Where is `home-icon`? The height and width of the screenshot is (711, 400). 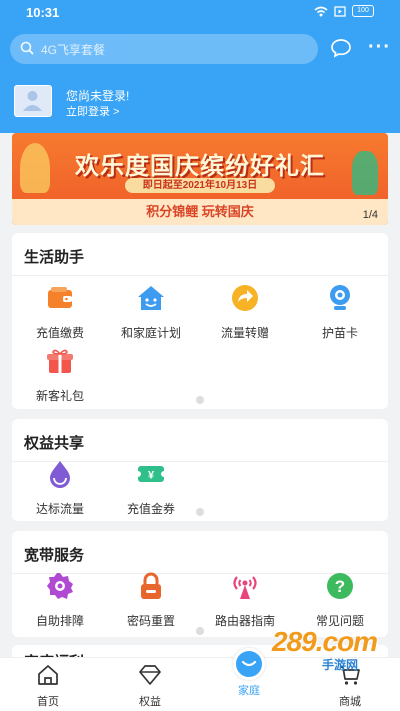
home-icon is located at coordinates (48, 675).